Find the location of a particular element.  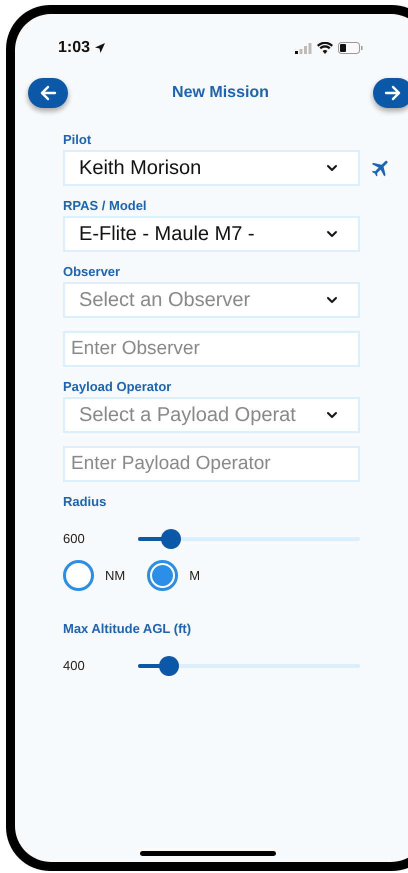

field-label: Max Altitude AGL (ft) is located at coordinates (127, 629).